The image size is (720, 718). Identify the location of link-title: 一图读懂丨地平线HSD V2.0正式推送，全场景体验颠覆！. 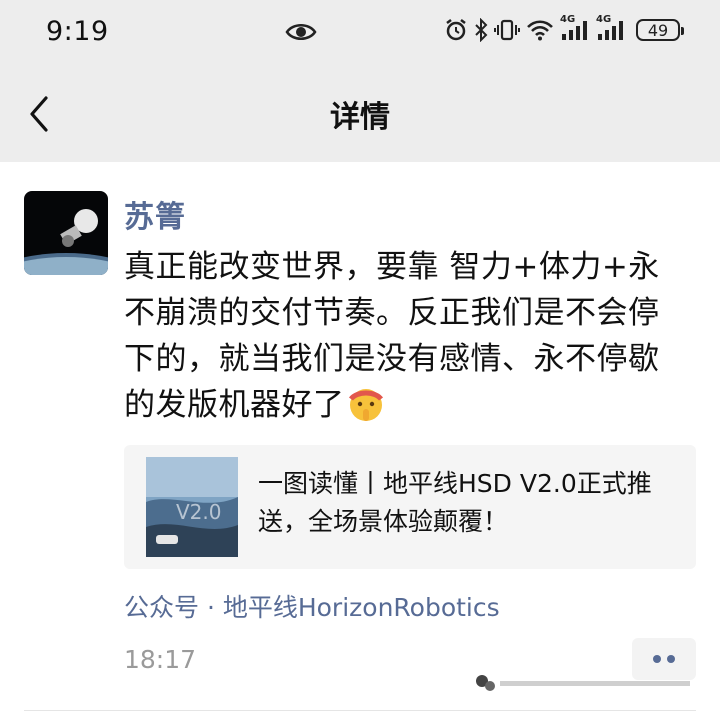
(455, 502).